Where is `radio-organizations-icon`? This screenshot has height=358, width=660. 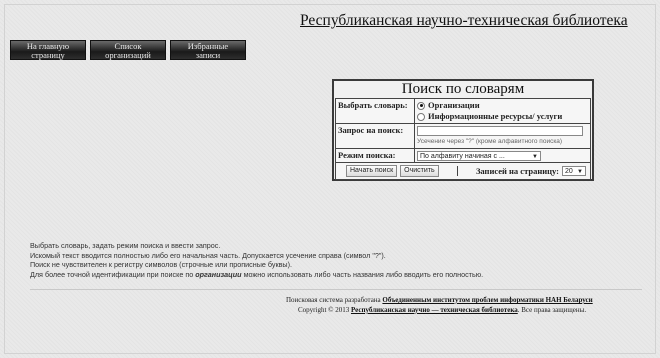 radio-organizations-icon is located at coordinates (421, 105).